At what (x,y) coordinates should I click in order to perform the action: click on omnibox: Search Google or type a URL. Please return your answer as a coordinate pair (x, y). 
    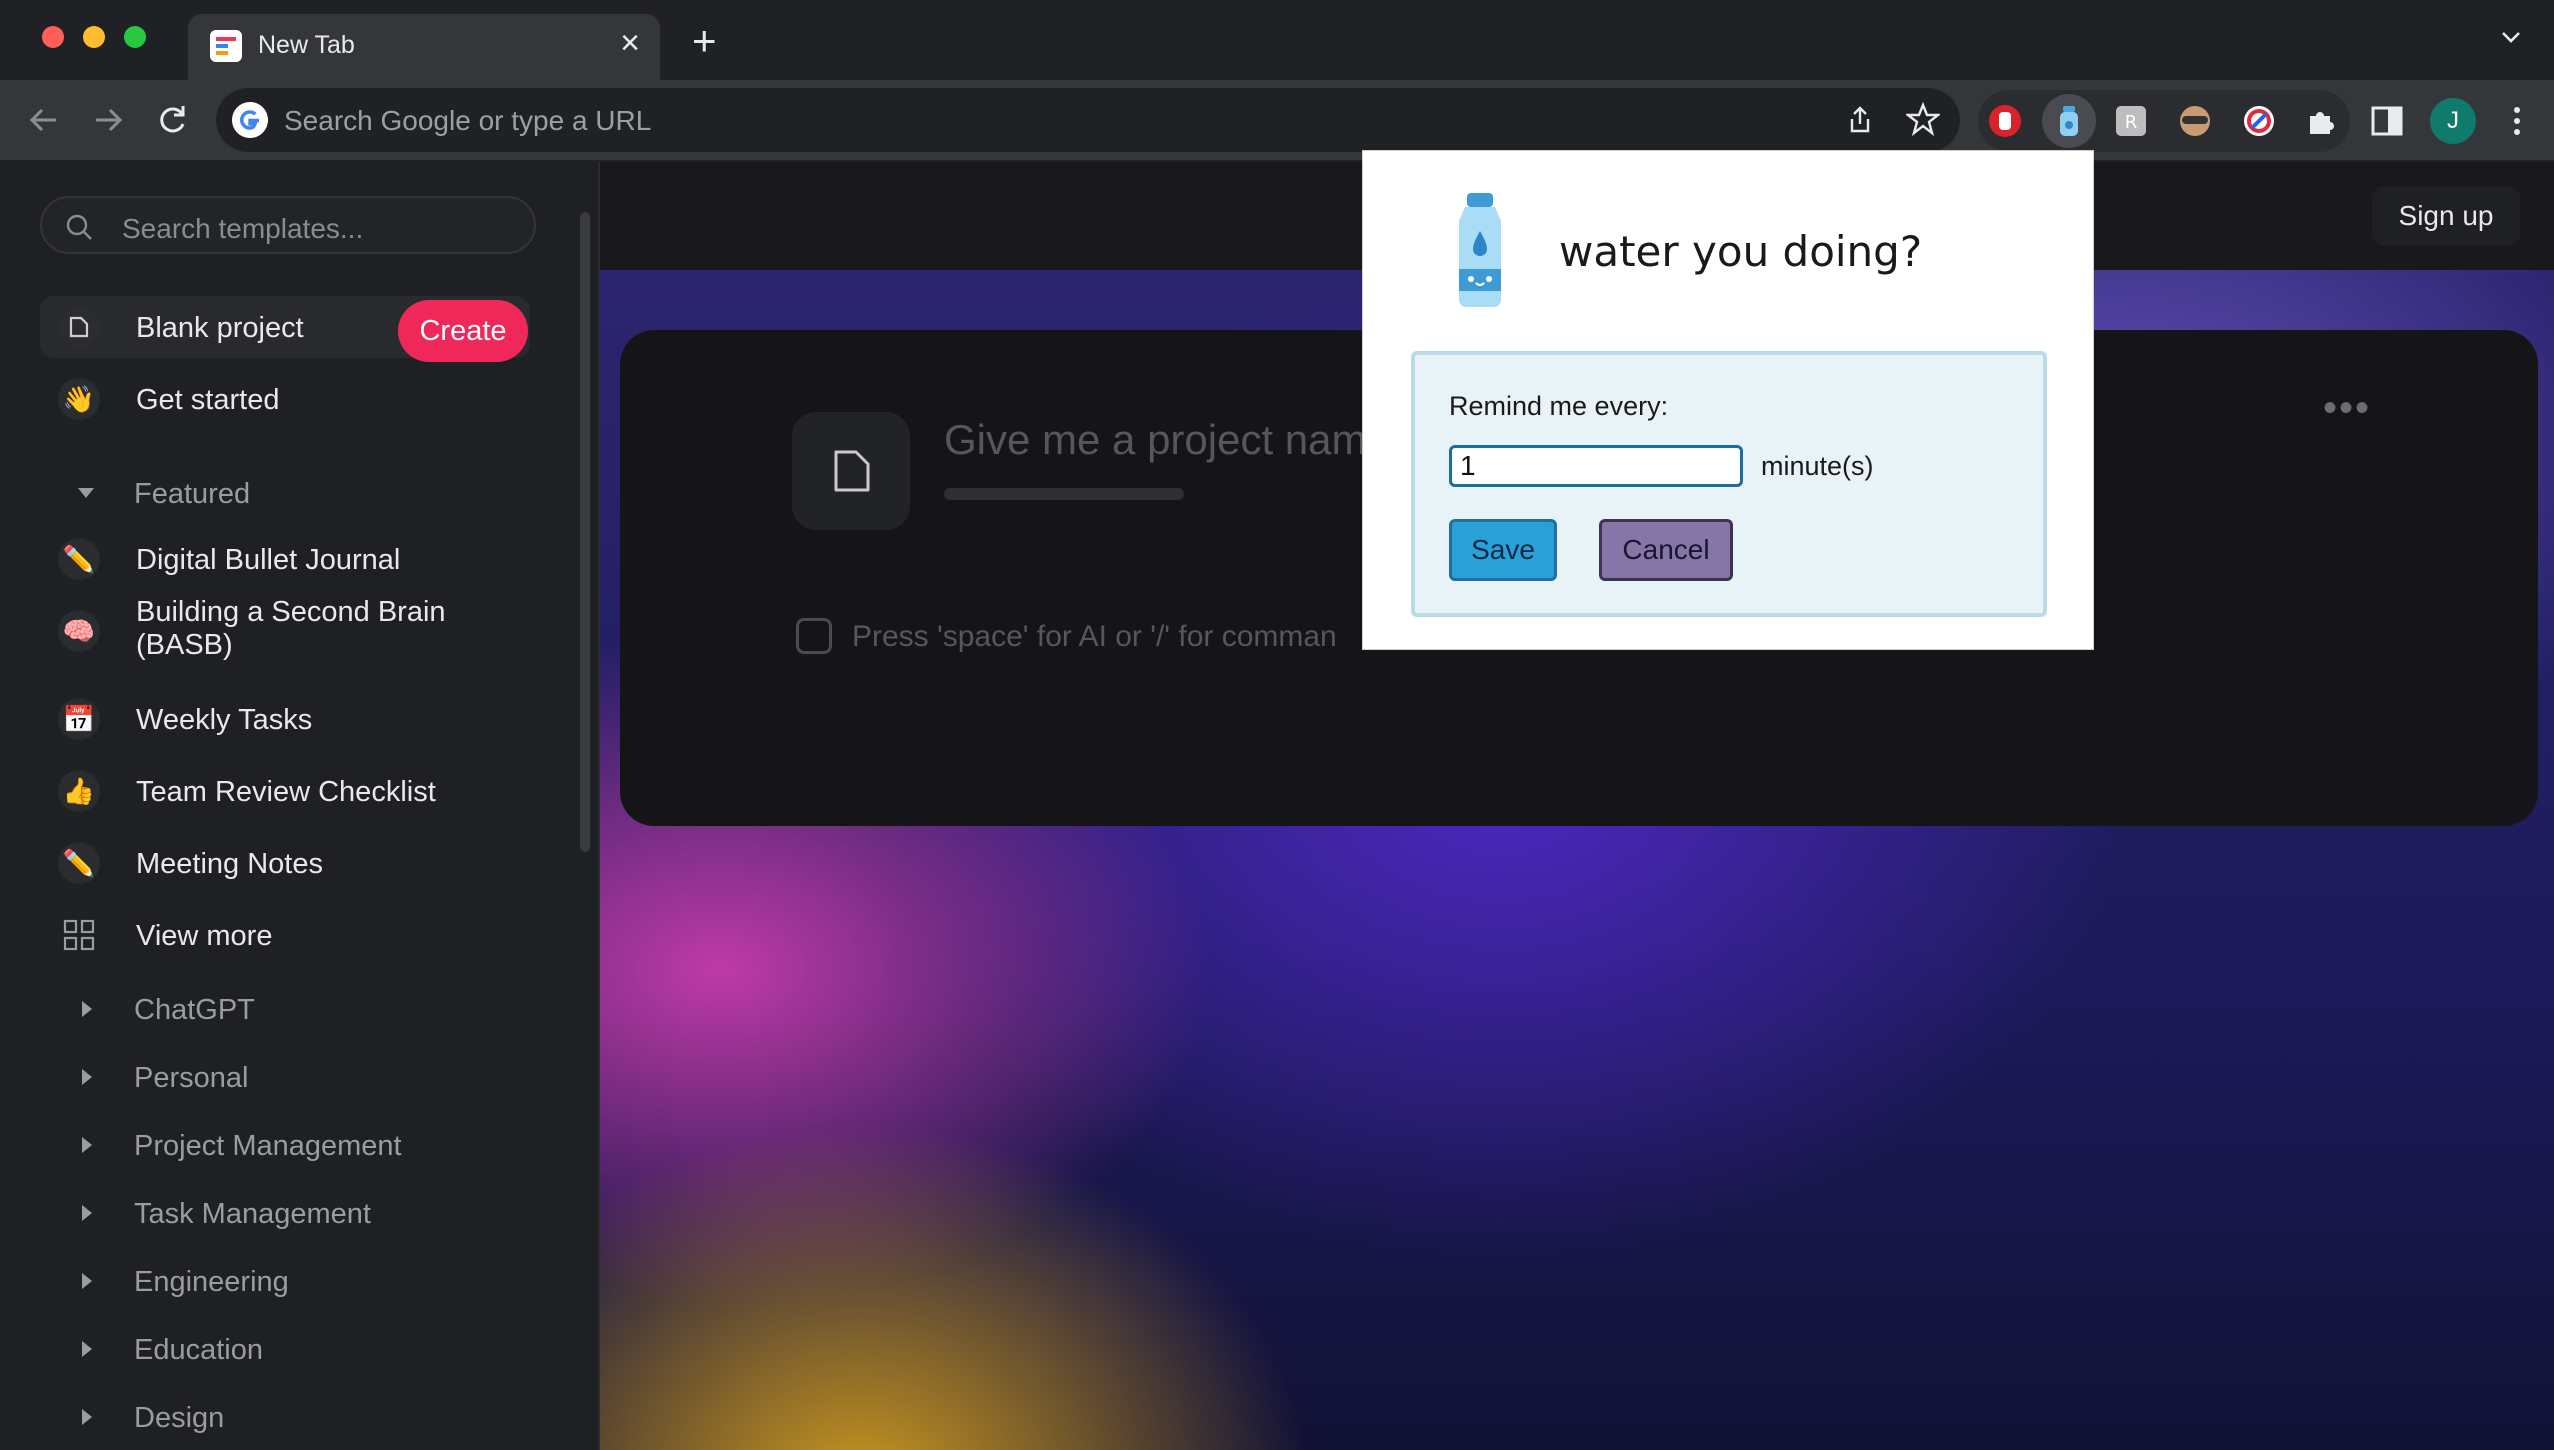
    Looking at the image, I should click on (1088, 120).